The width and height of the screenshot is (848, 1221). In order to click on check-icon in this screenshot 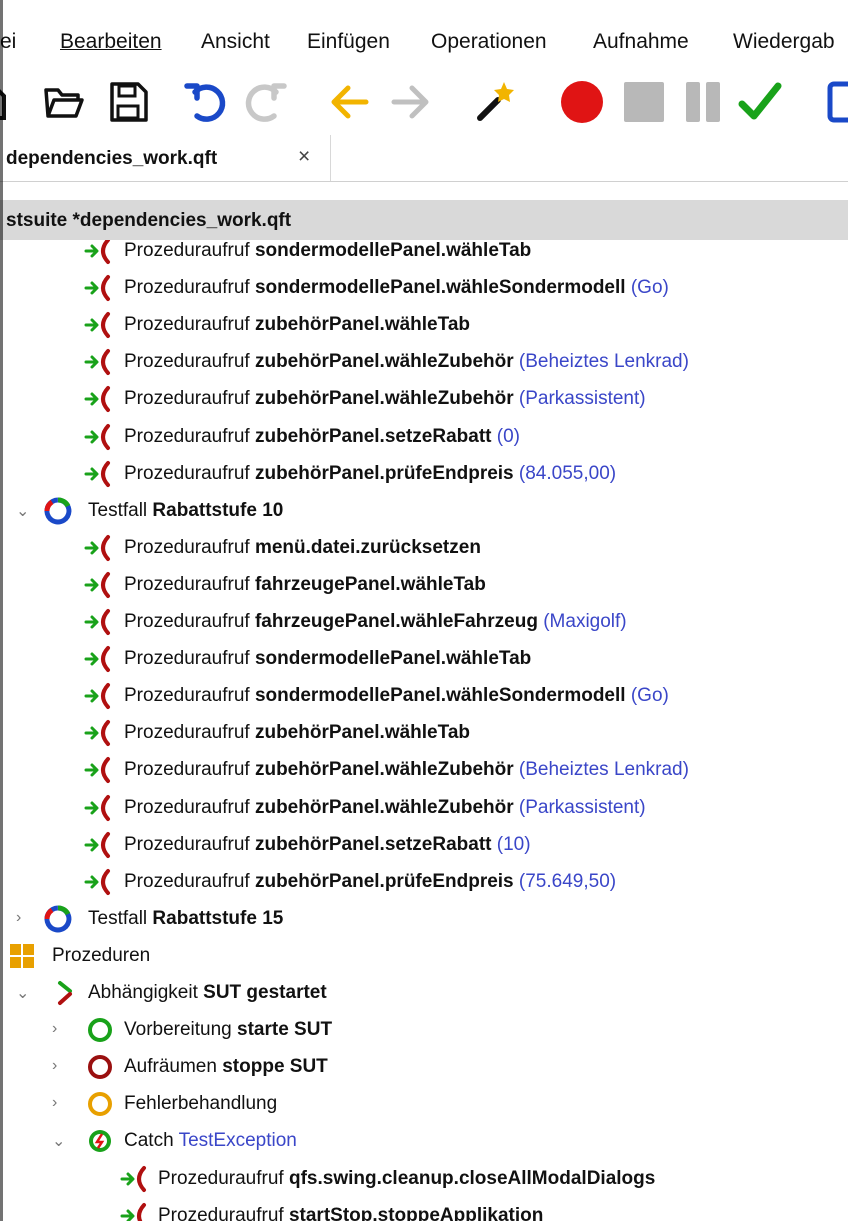, I will do `click(760, 102)`.